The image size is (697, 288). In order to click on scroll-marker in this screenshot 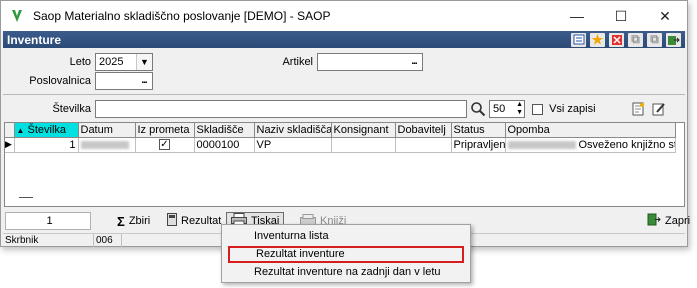, I will do `click(26, 197)`.